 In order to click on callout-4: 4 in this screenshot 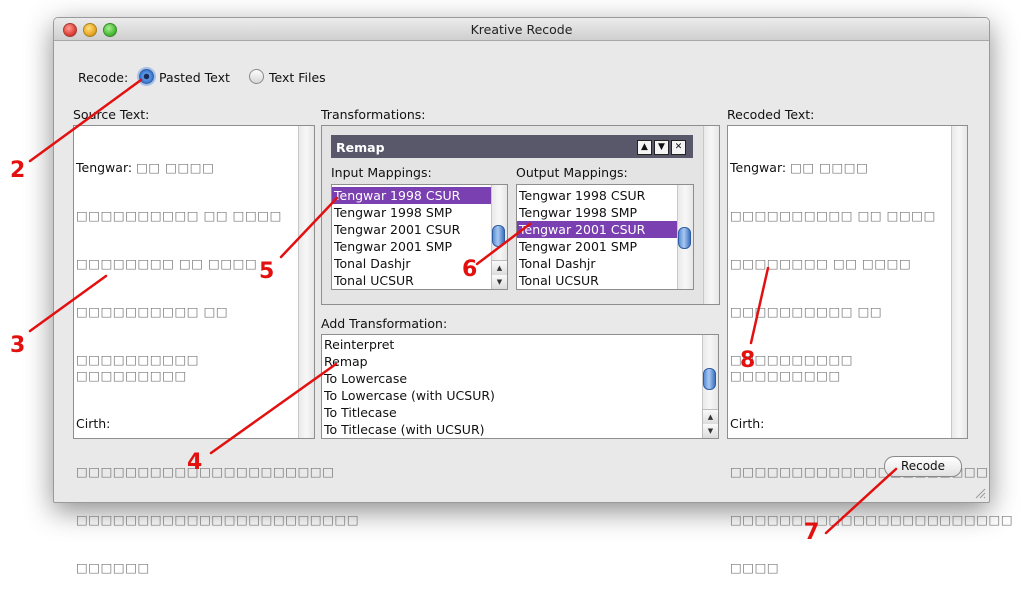, I will do `click(195, 462)`.